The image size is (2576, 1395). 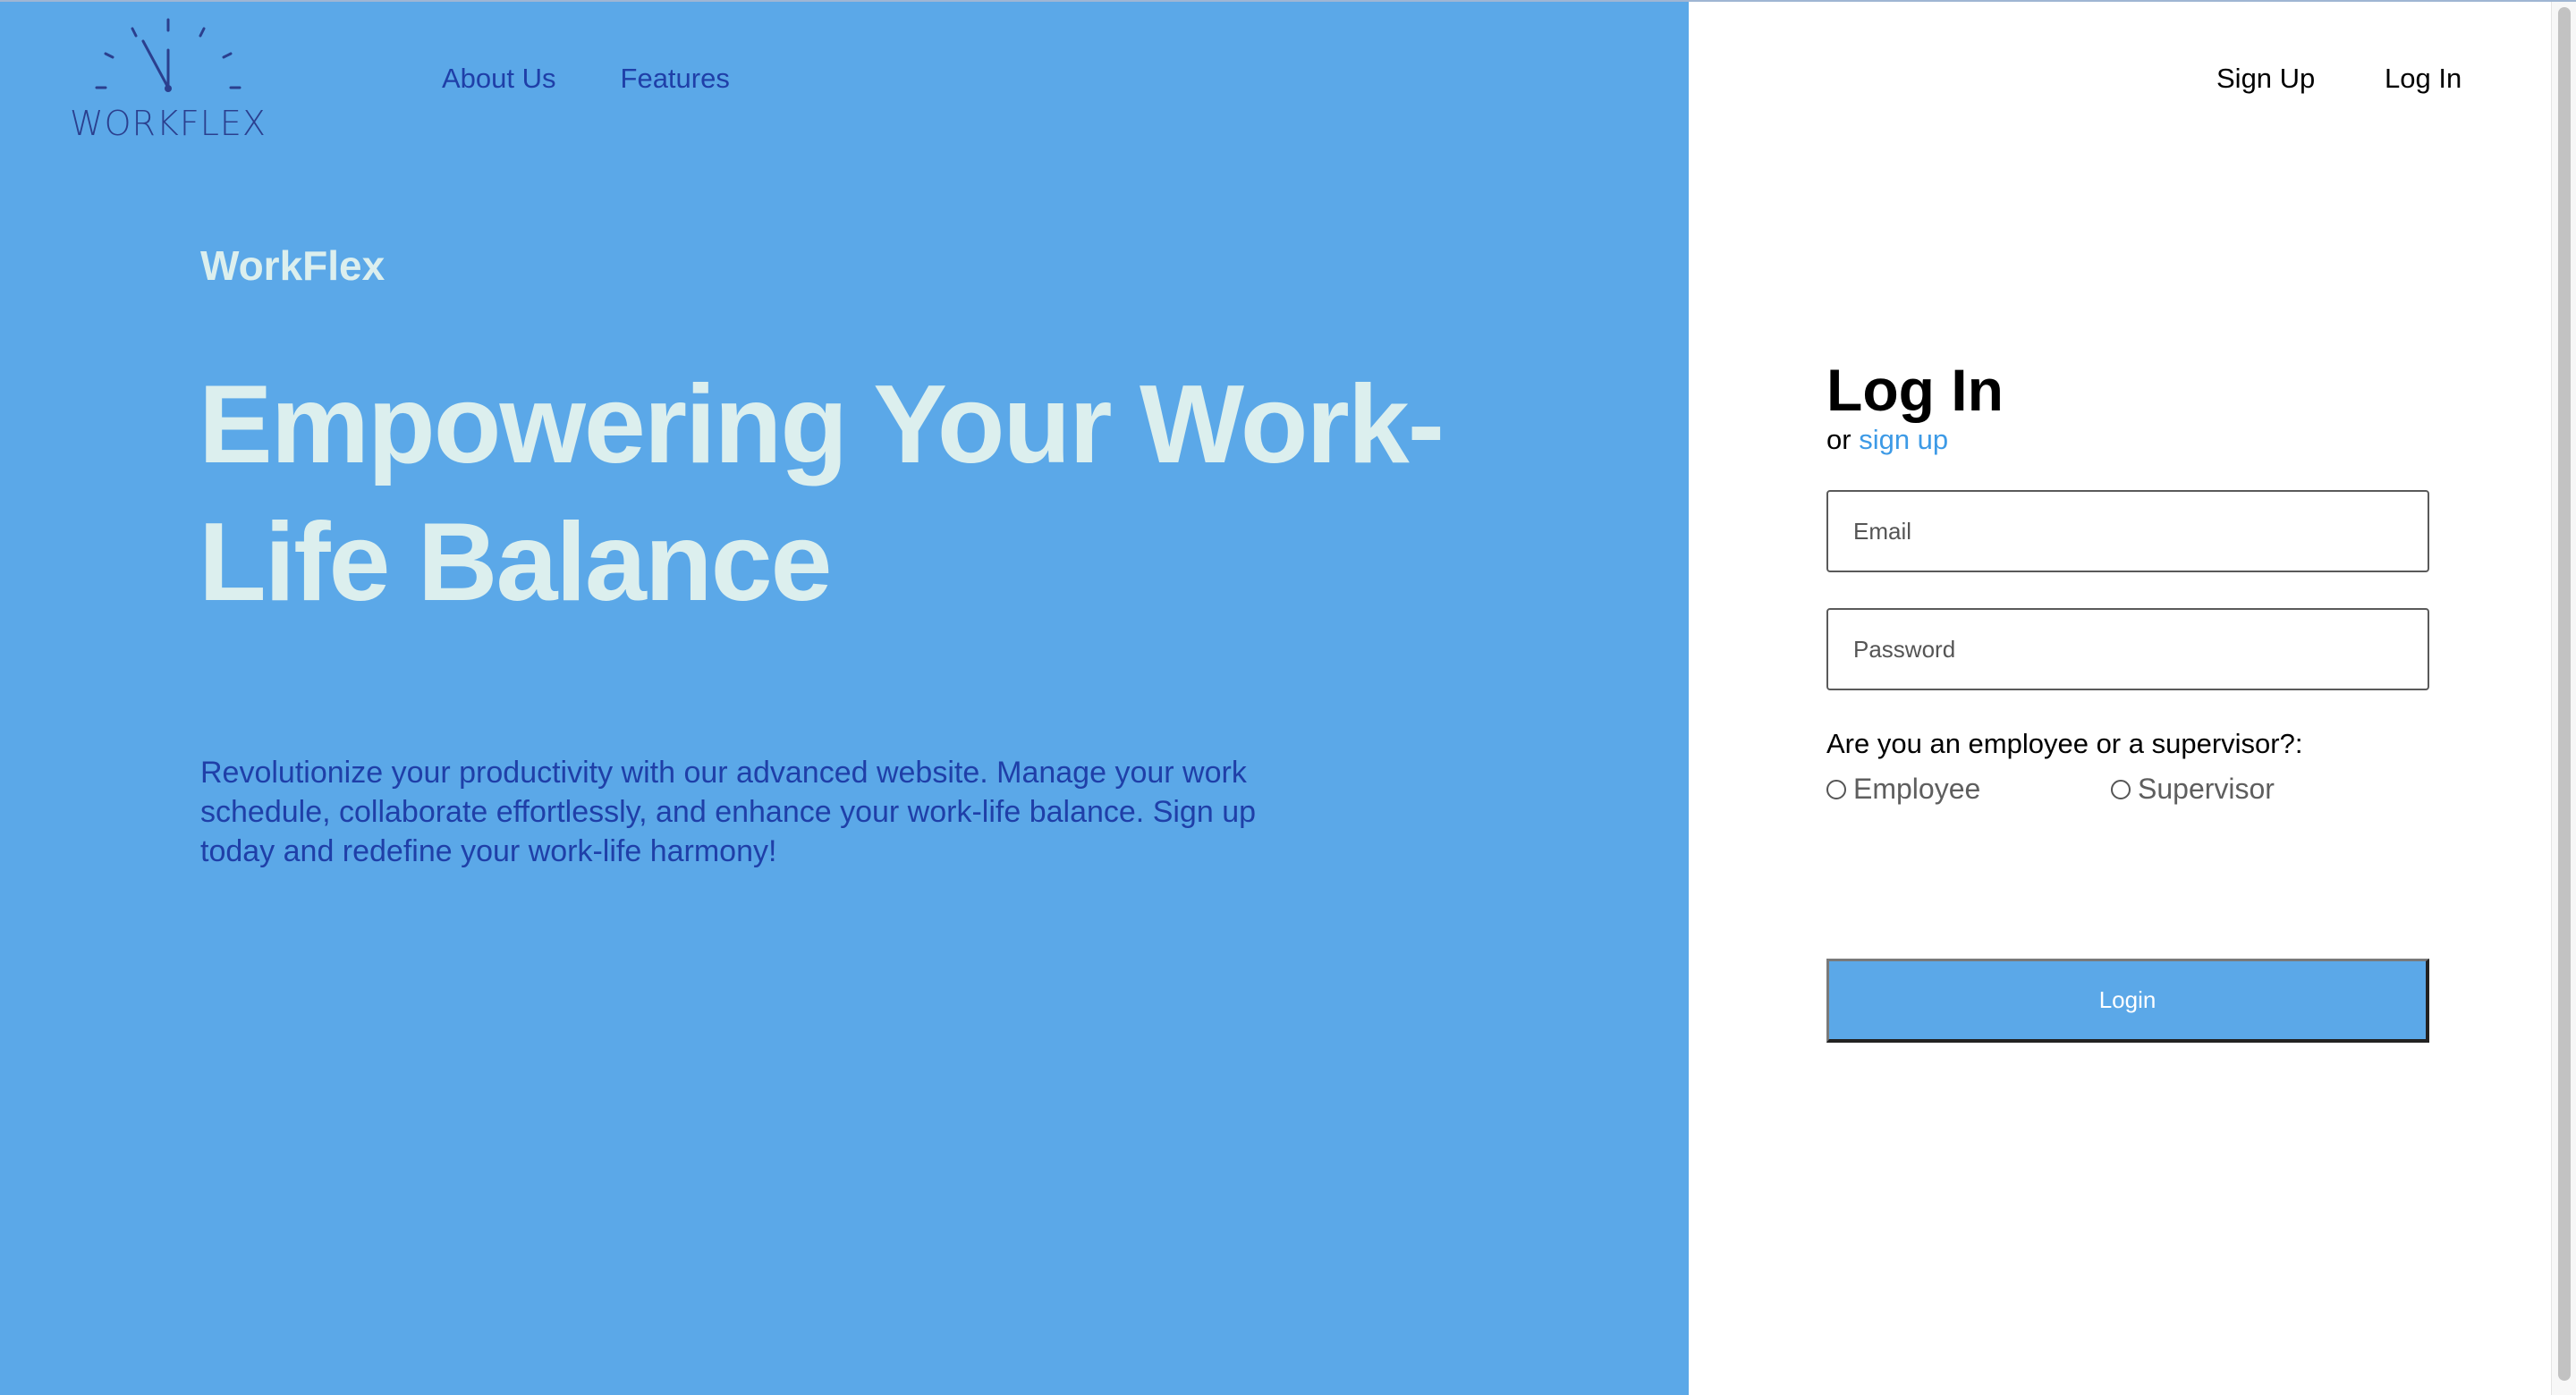 I want to click on supervisor-radio, so click(x=2121, y=789).